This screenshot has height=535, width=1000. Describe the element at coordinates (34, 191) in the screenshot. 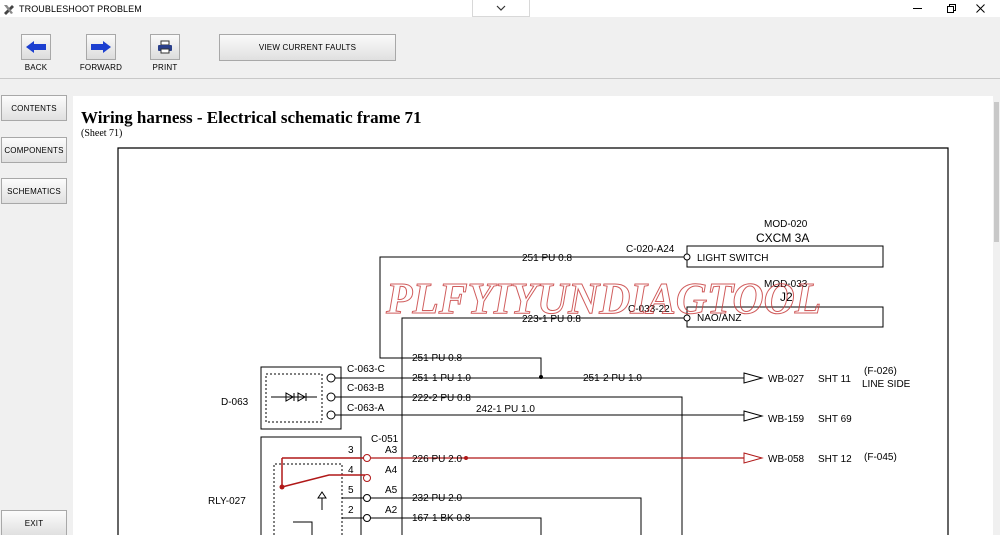

I see `nav-schematics-button: SCHEMATICS` at that location.